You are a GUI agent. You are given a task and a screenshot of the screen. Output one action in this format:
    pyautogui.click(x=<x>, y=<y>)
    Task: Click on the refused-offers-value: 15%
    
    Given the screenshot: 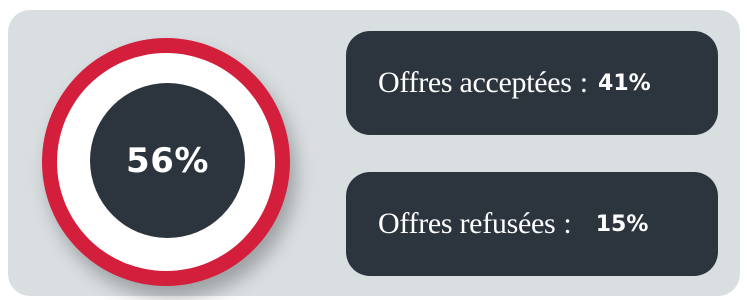 What is the action you would take?
    pyautogui.click(x=622, y=224)
    